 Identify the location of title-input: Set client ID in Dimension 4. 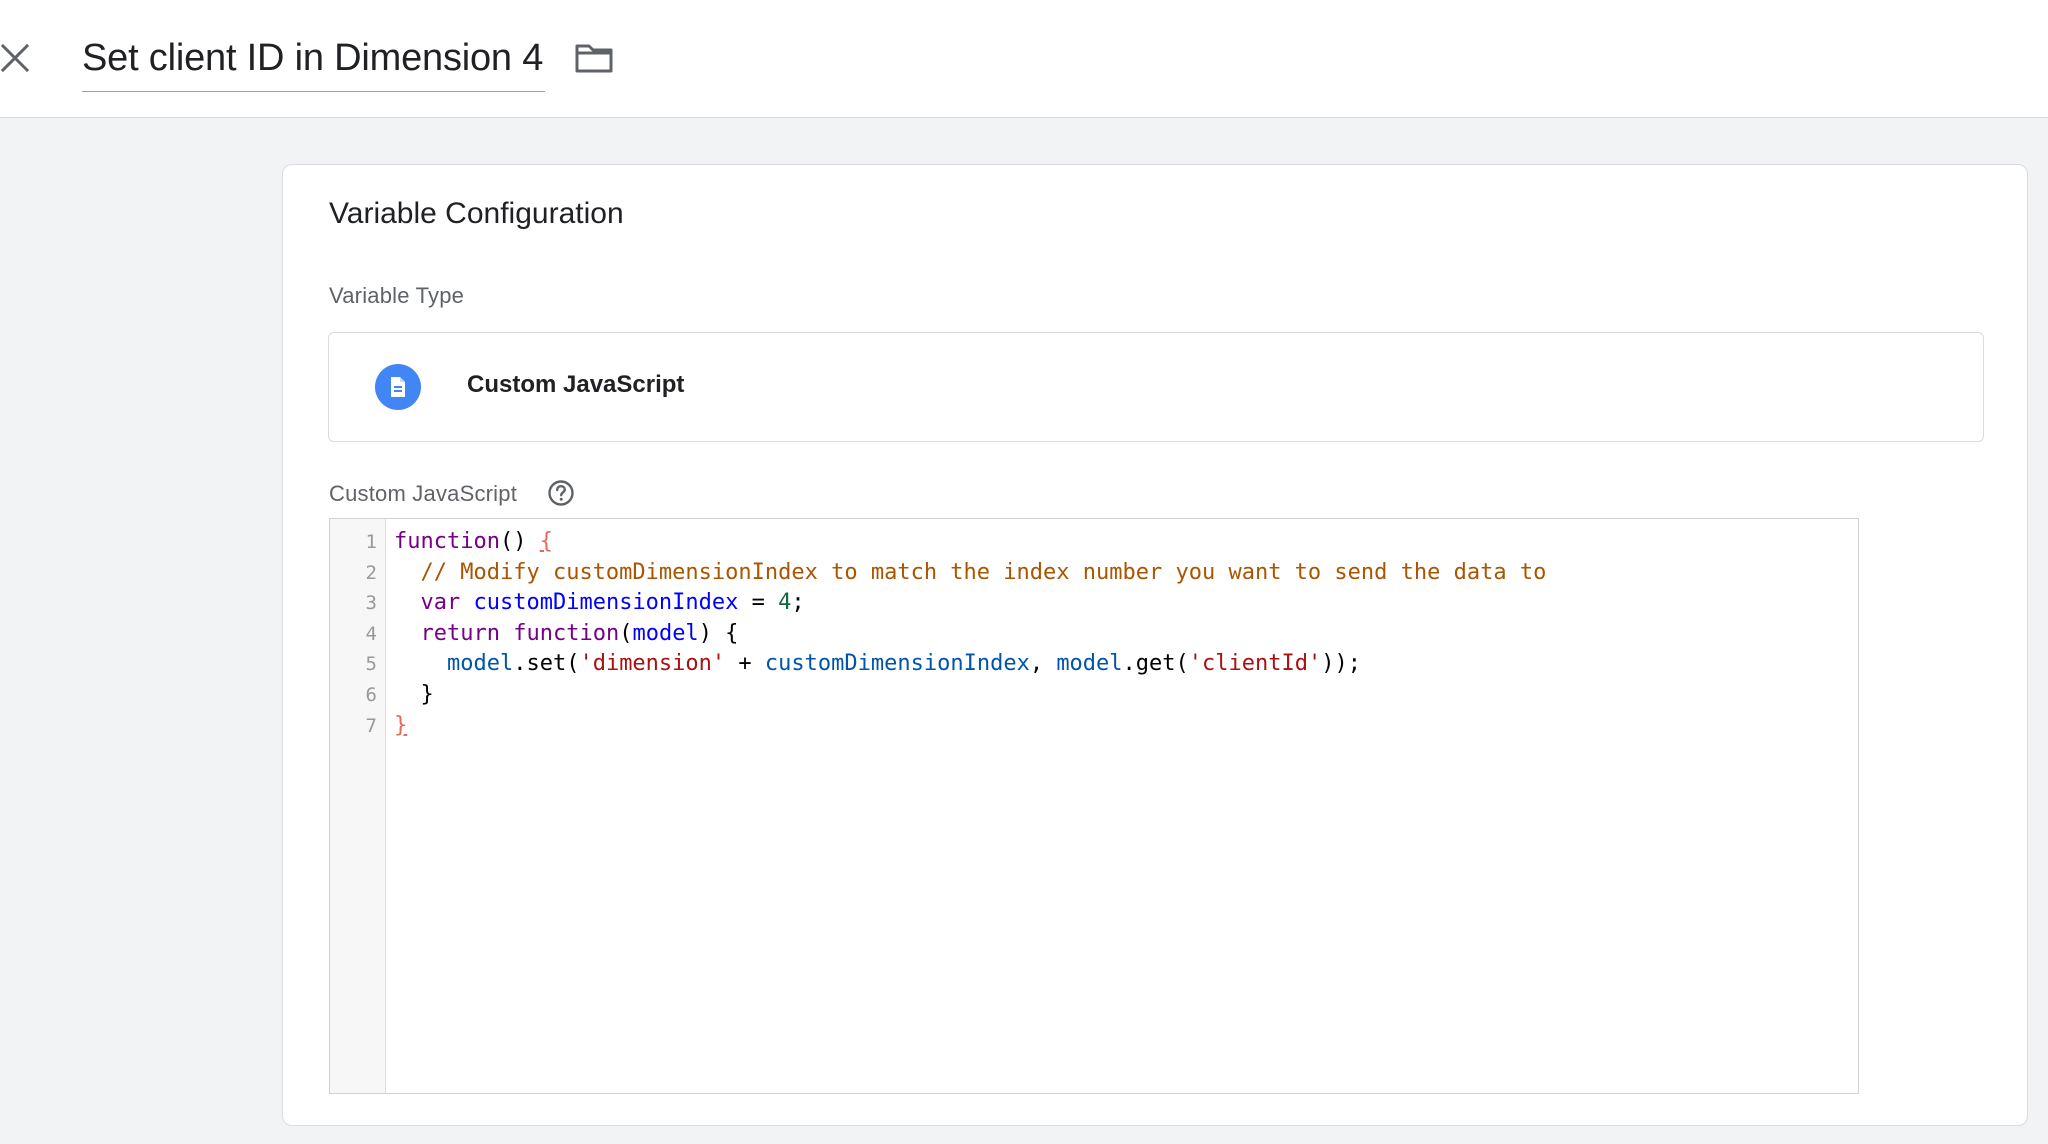
(314, 61).